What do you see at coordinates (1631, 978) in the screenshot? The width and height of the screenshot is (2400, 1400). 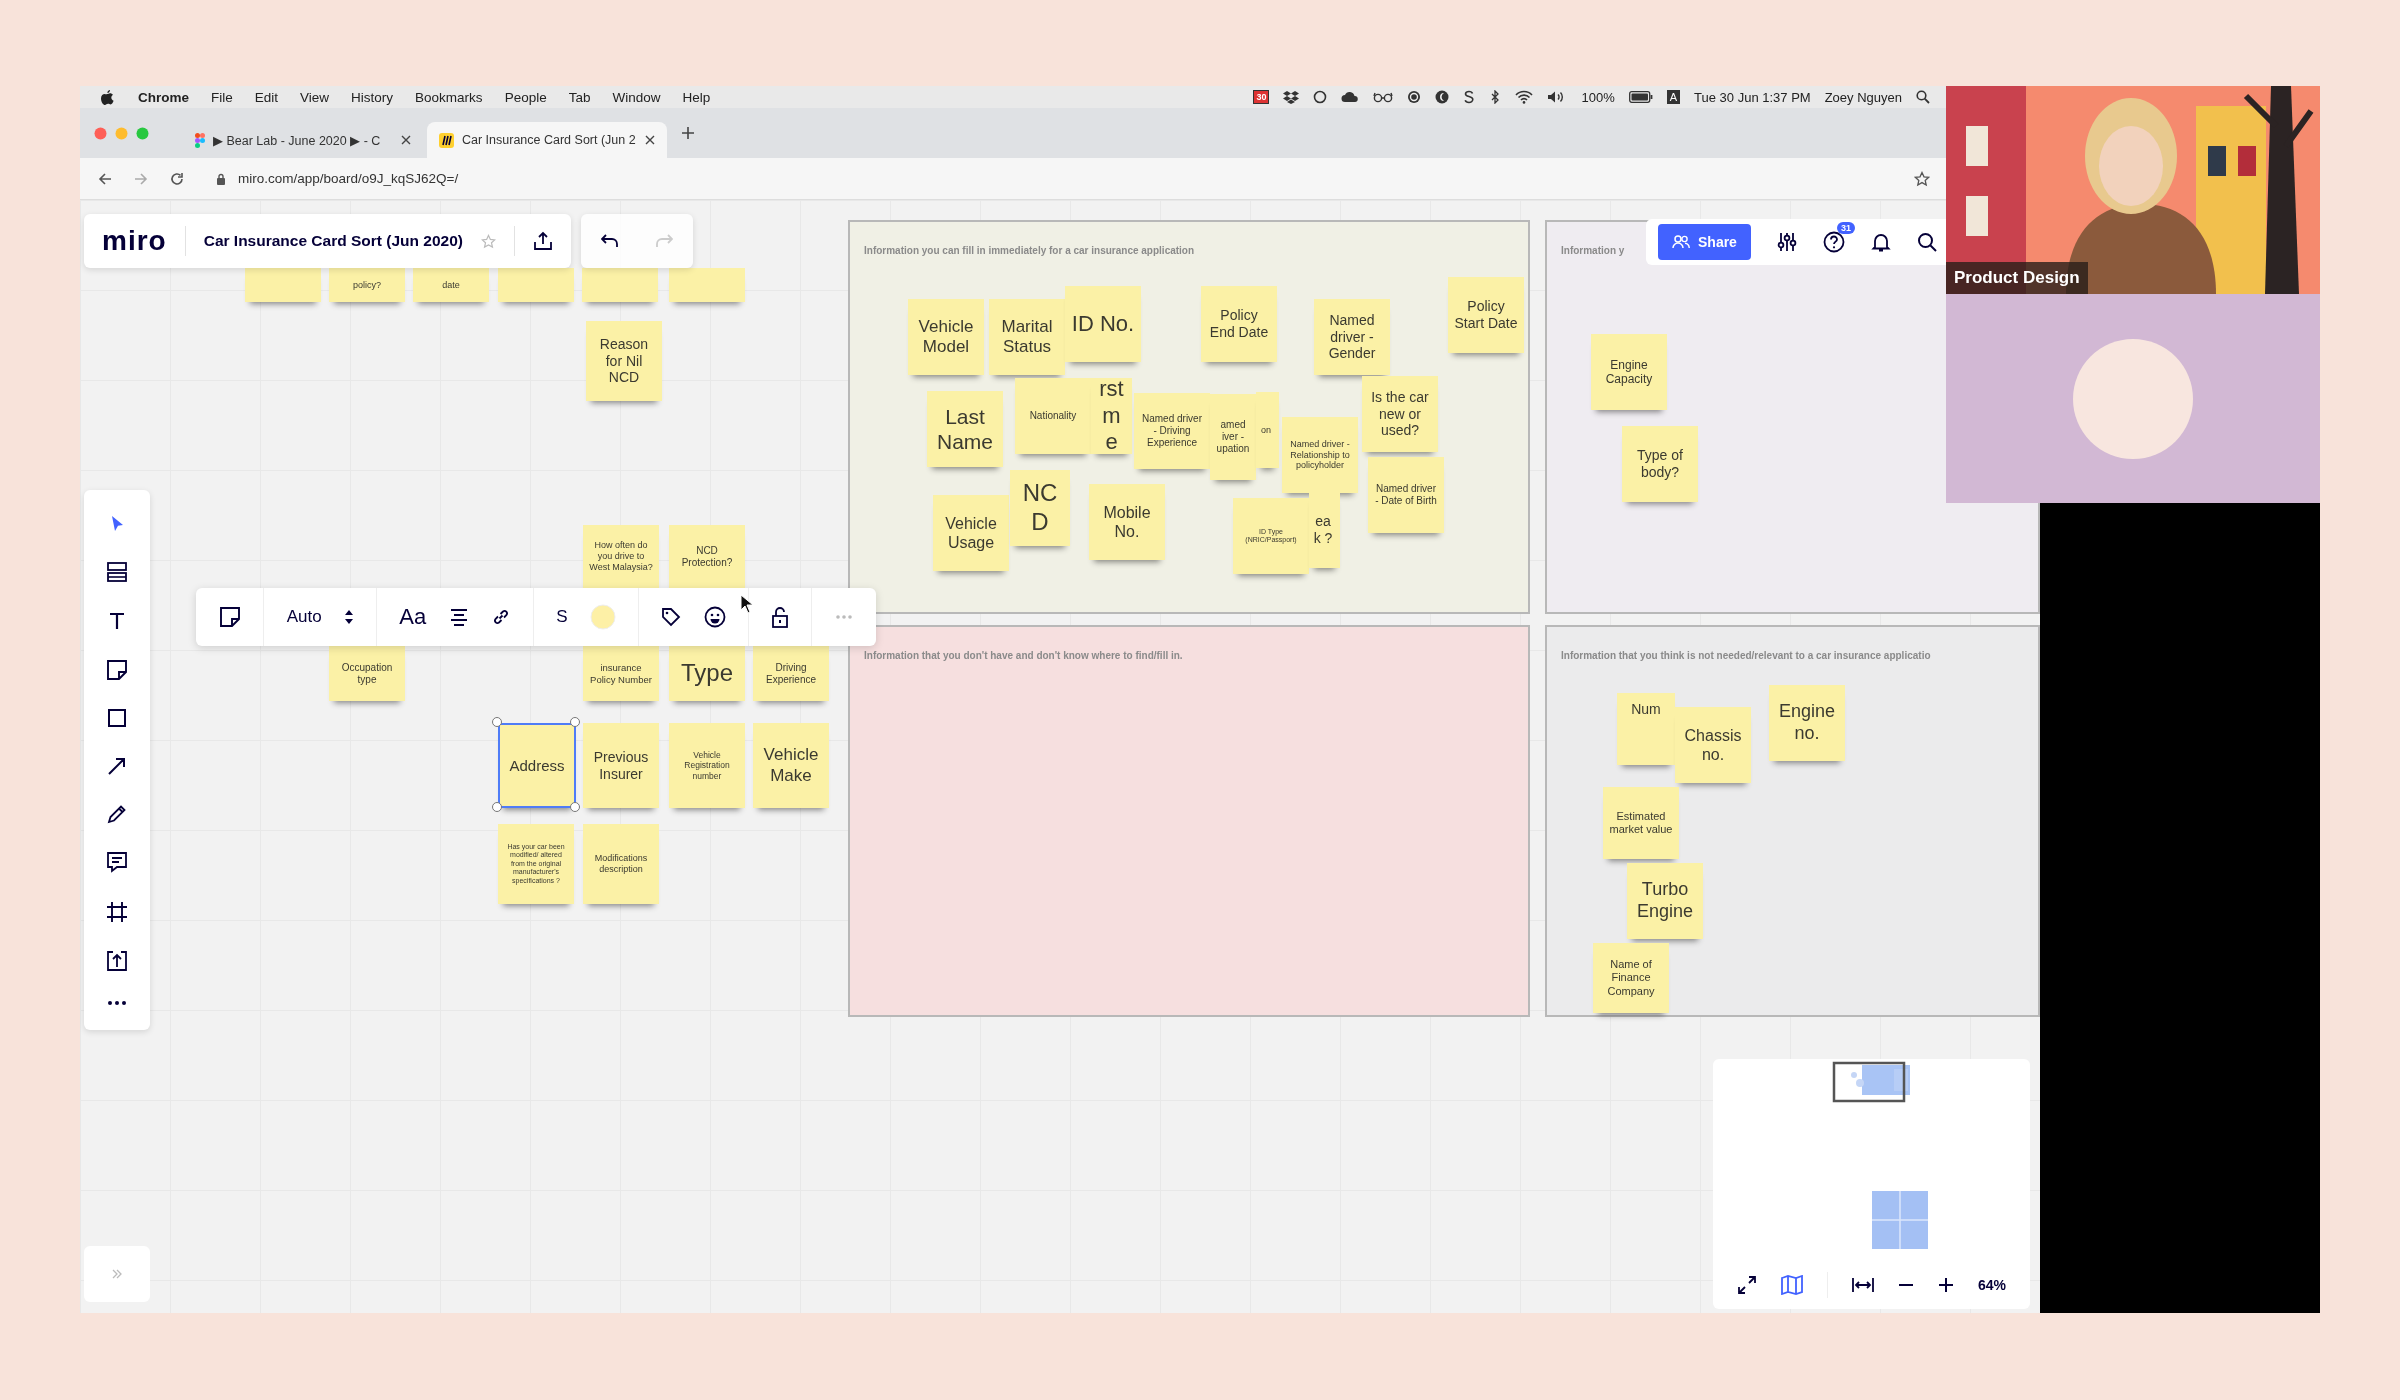 I see `sticky-note: Name of Finance Company` at bounding box center [1631, 978].